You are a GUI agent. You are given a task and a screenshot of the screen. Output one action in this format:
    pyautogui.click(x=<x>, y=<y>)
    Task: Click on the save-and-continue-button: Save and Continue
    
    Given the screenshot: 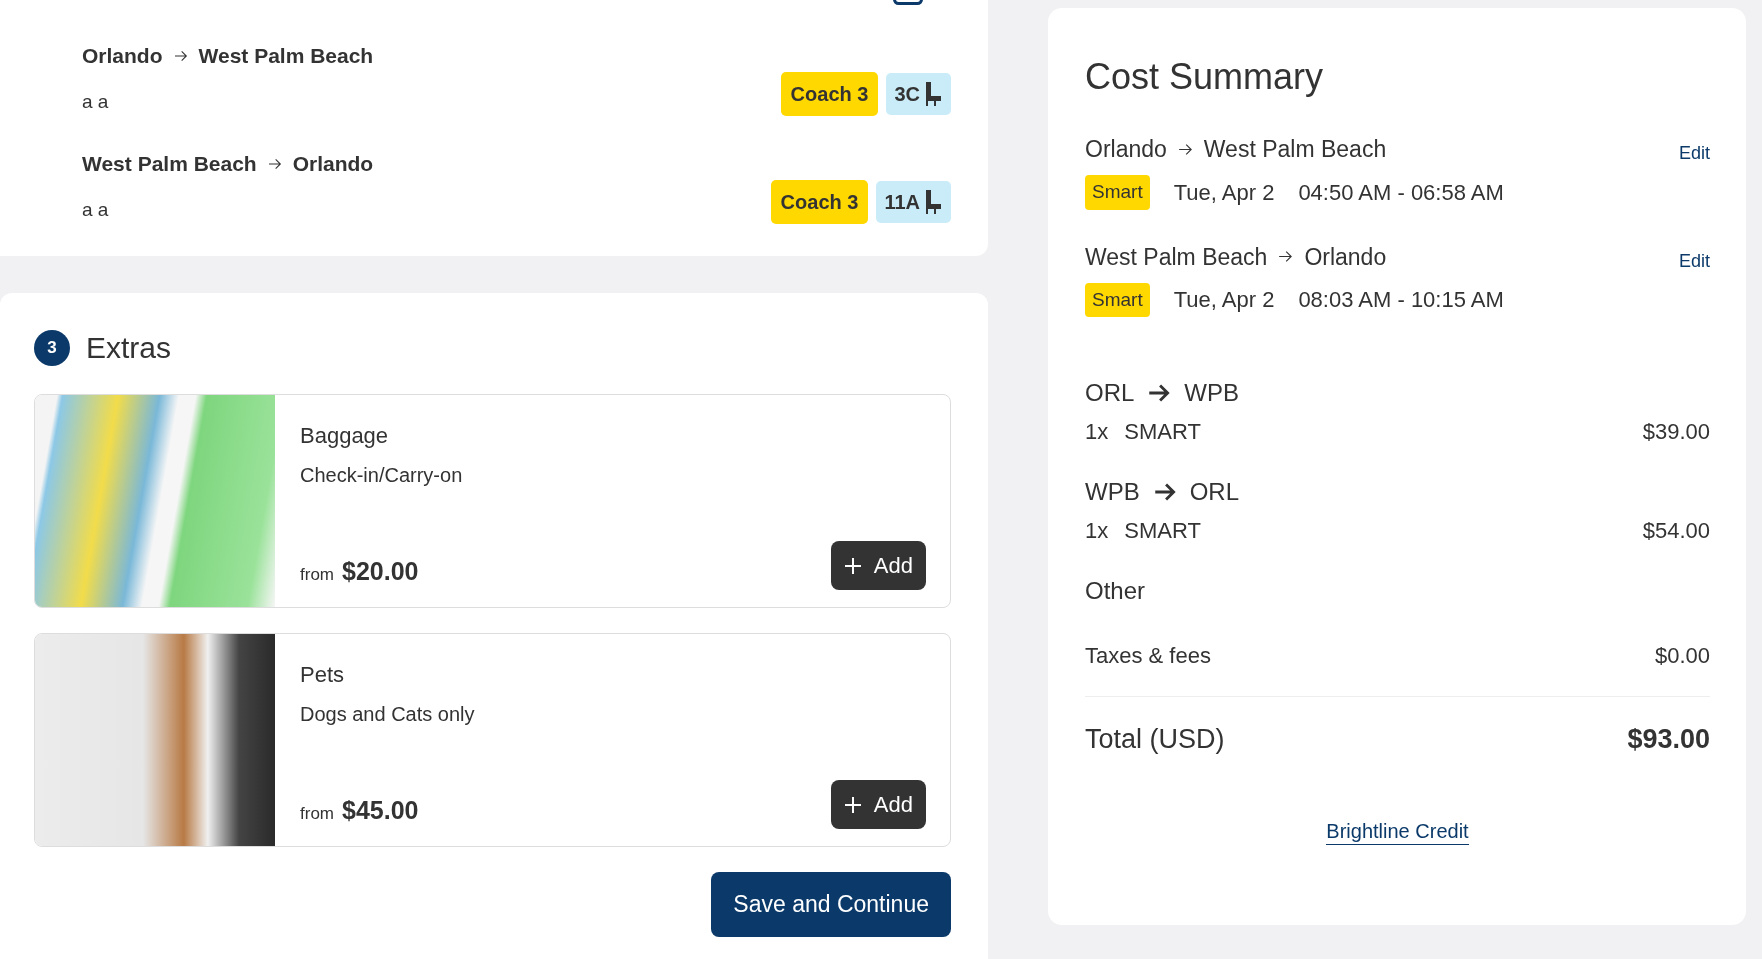 What is the action you would take?
    pyautogui.click(x=831, y=904)
    